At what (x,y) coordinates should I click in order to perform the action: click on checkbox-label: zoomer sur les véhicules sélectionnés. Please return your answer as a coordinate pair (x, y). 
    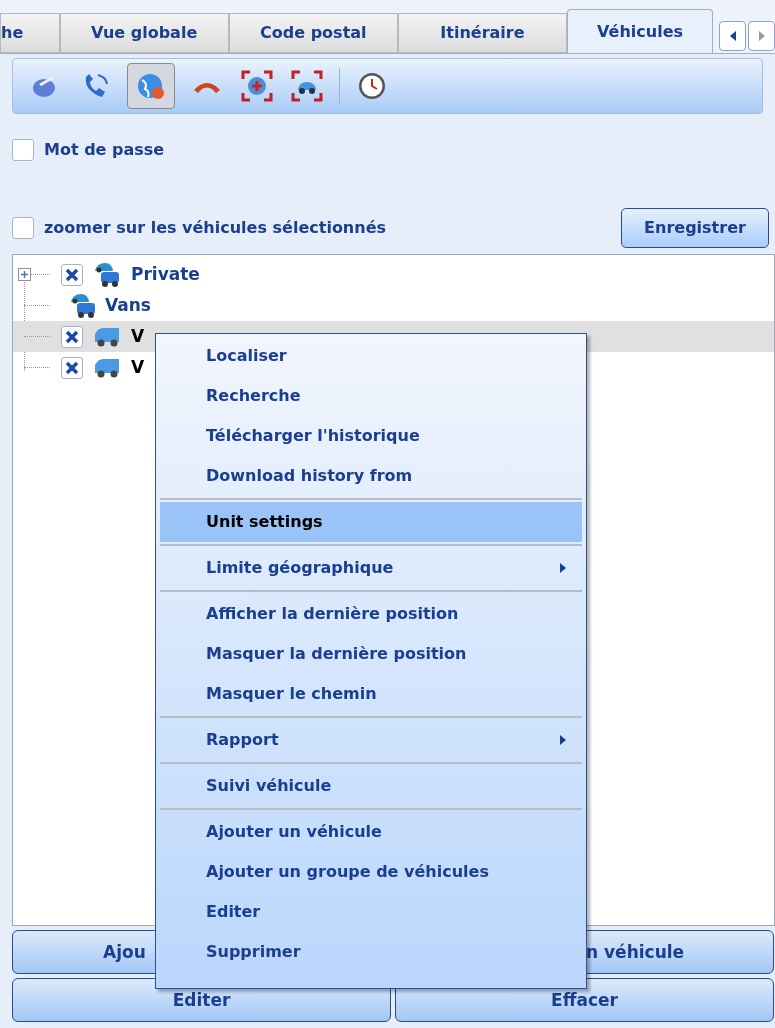
    Looking at the image, I should click on (215, 228).